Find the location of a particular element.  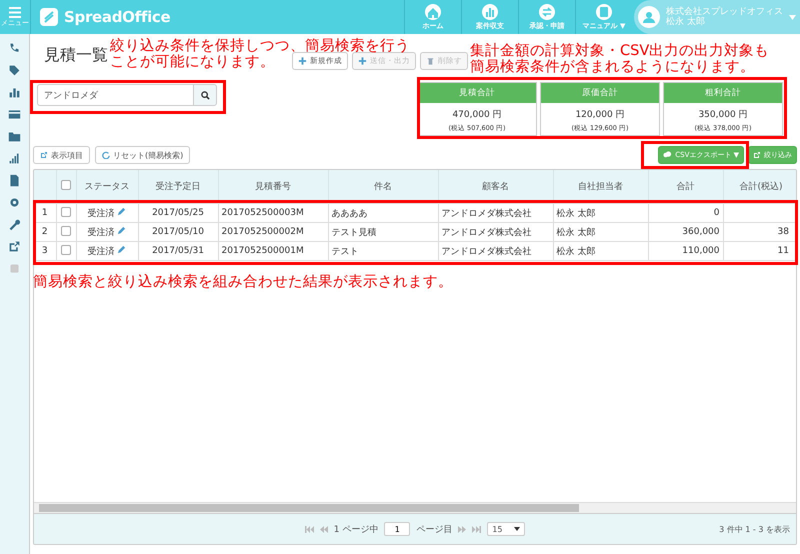

columns-button: 表示項目 is located at coordinates (61, 155).